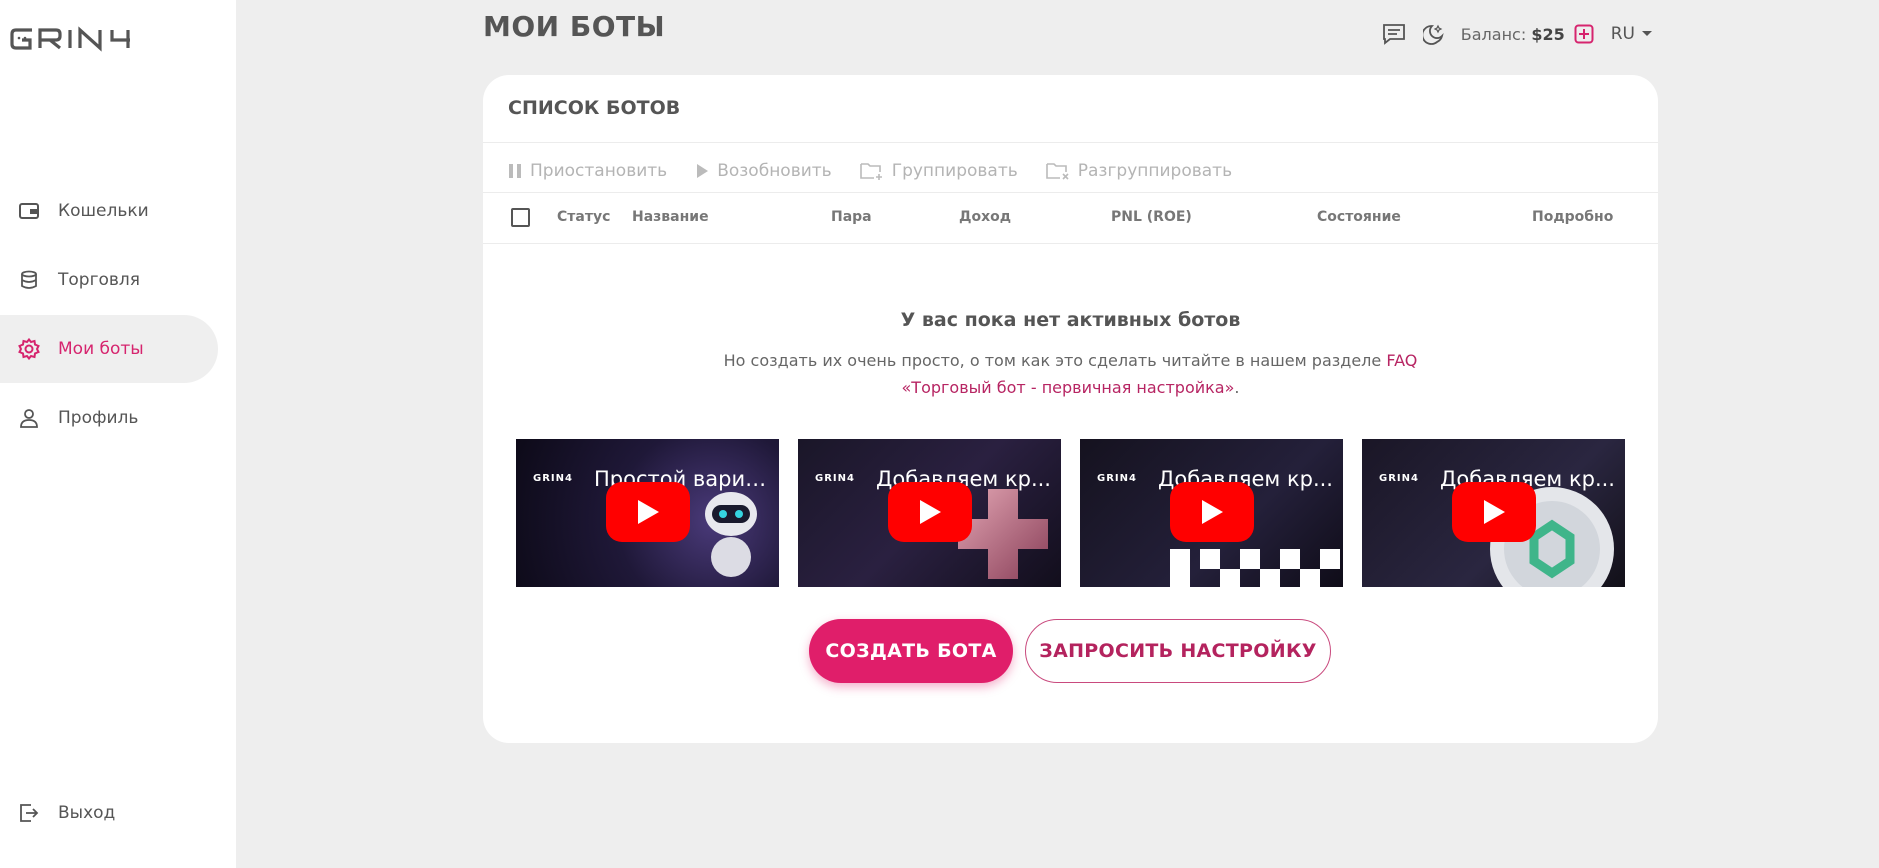 This screenshot has height=868, width=1879. I want to click on faq-link: FAQ, so click(1401, 360).